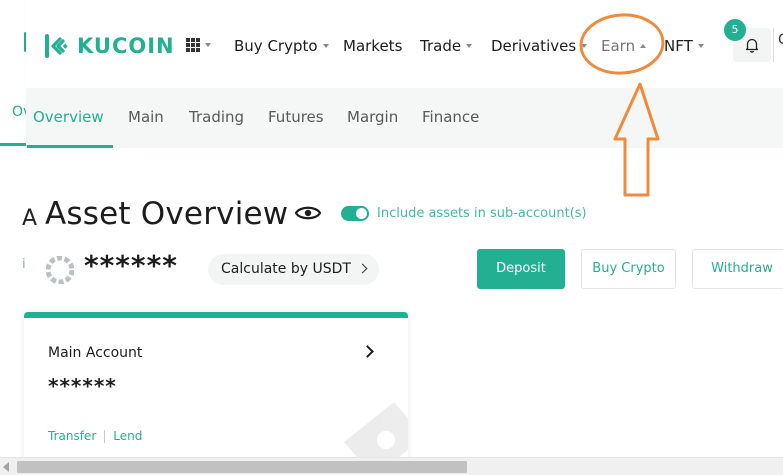 The height and width of the screenshot is (475, 783). What do you see at coordinates (773, 45) in the screenshot?
I see `header-divider` at bounding box center [773, 45].